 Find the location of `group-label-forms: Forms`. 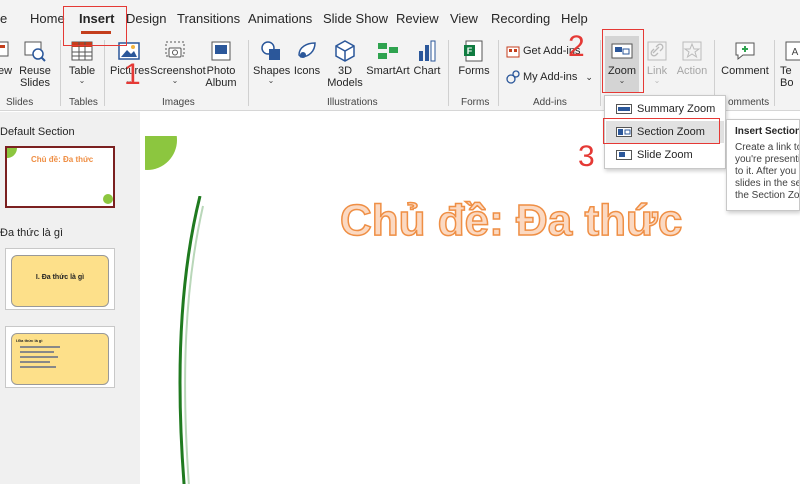

group-label-forms: Forms is located at coordinates (475, 102).